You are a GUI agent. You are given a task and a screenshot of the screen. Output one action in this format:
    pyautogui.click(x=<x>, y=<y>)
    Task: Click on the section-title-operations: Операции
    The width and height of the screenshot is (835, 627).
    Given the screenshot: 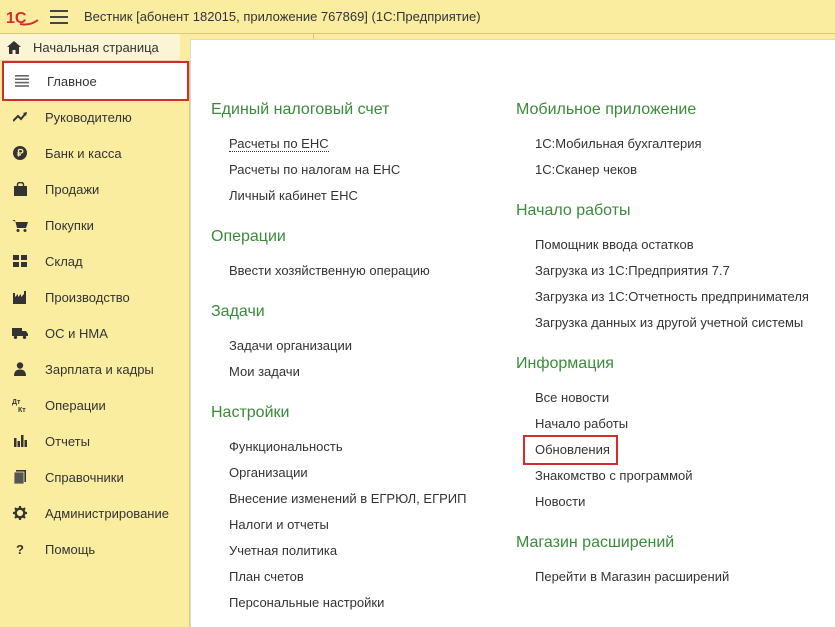 What is the action you would take?
    pyautogui.click(x=248, y=236)
    